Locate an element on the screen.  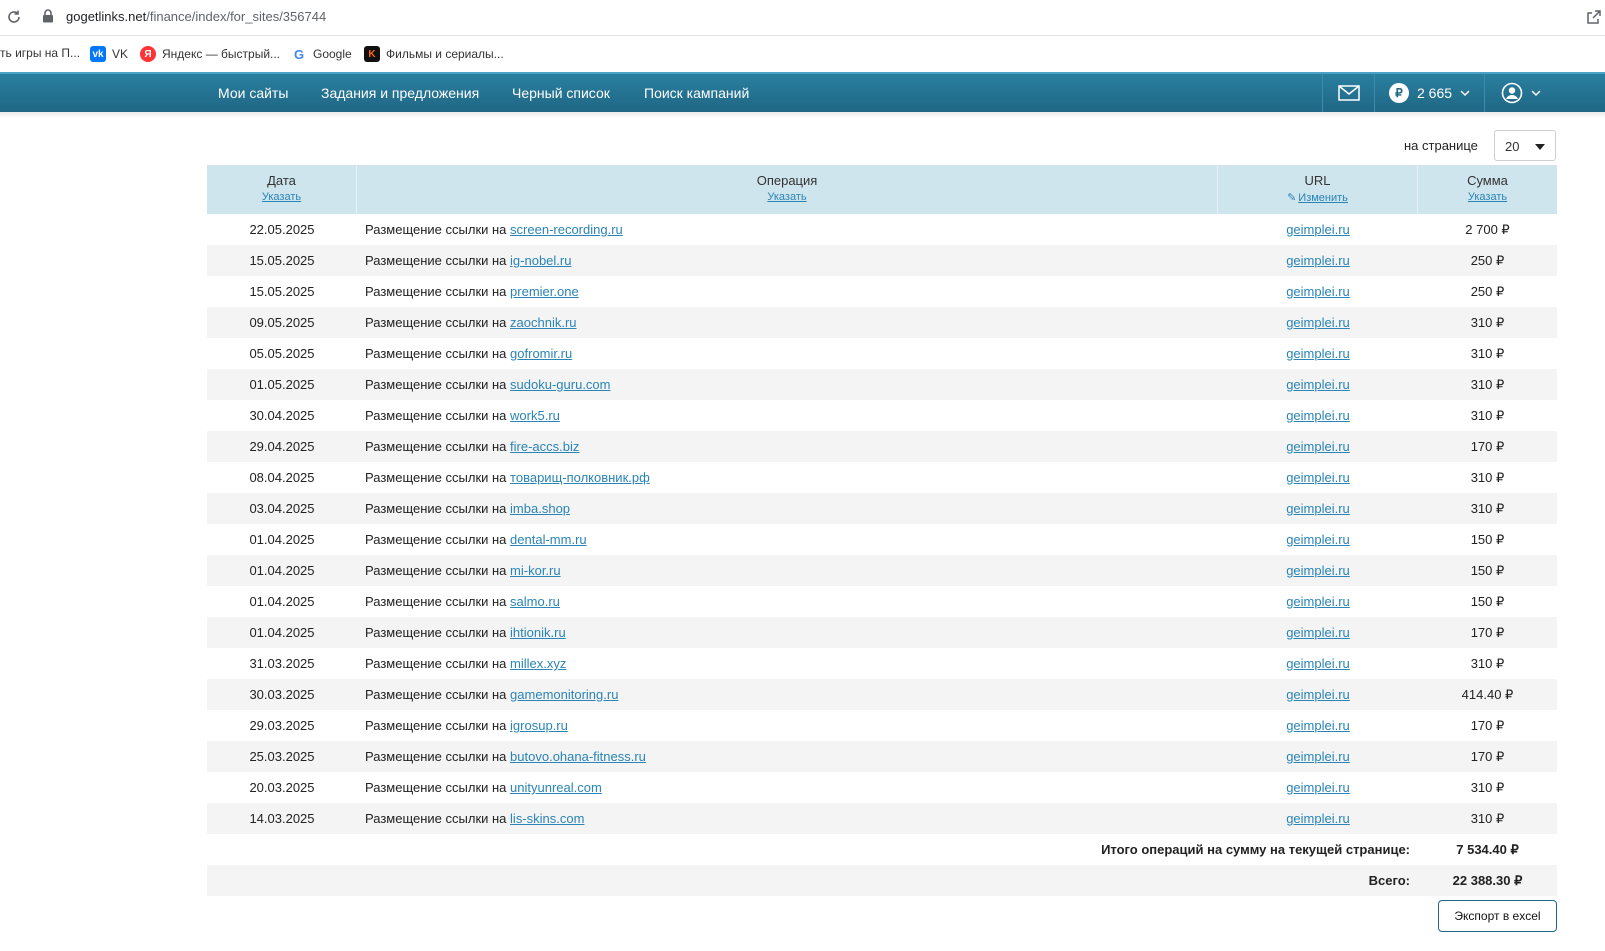
date-filter-link: Указать is located at coordinates (281, 197).